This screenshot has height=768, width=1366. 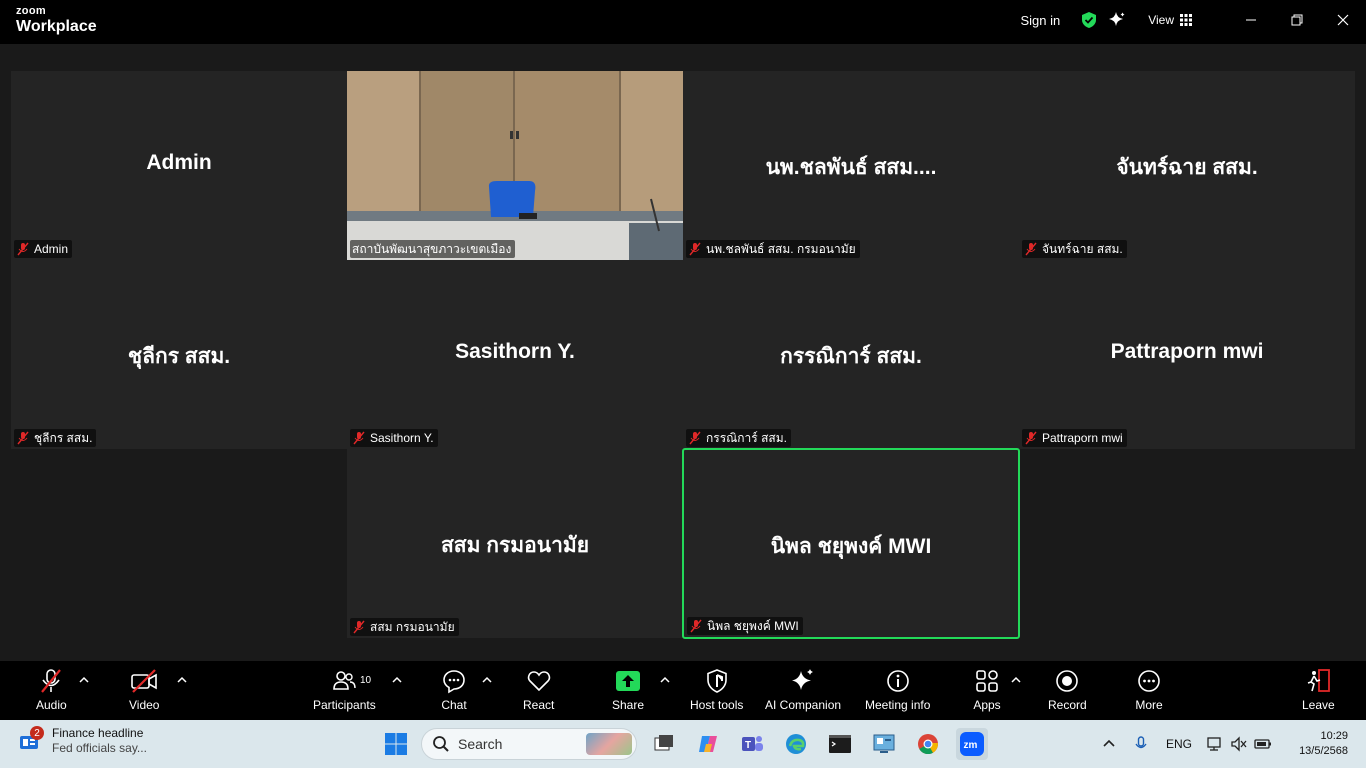 What do you see at coordinates (665, 680) in the screenshot?
I see `share-options-chevron-icon` at bounding box center [665, 680].